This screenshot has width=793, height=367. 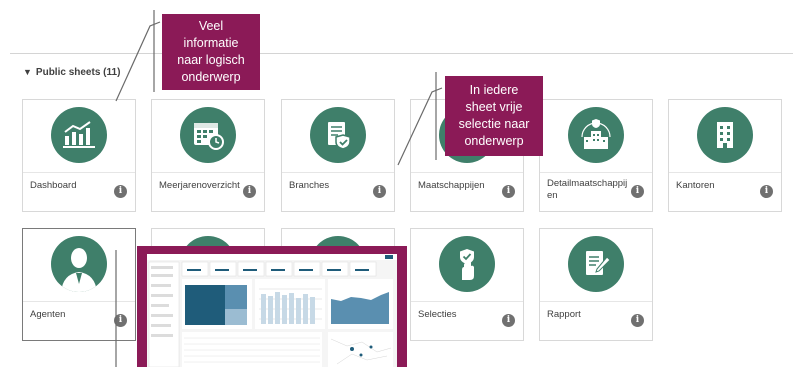 I want to click on sheet-card-rapport: Rapport i, so click(x=596, y=284).